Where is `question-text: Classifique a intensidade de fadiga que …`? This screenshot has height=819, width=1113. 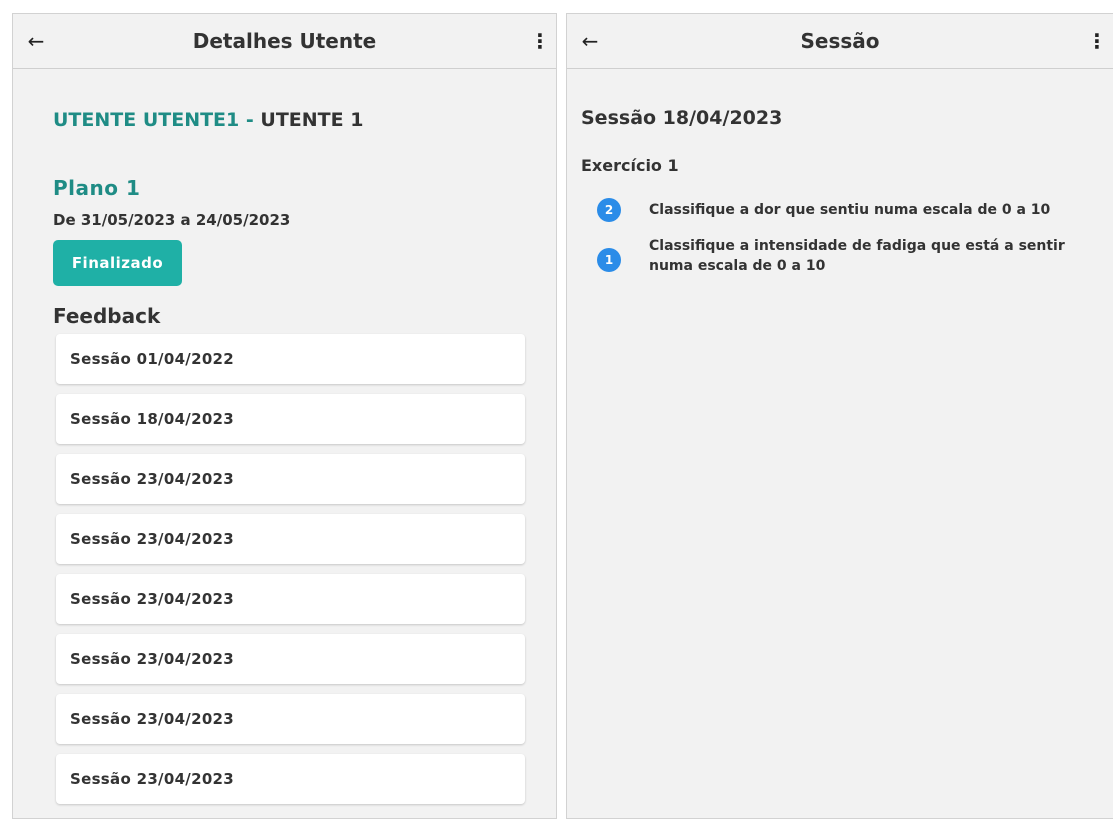 question-text: Classifique a intensidade de fadiga que … is located at coordinates (857, 256).